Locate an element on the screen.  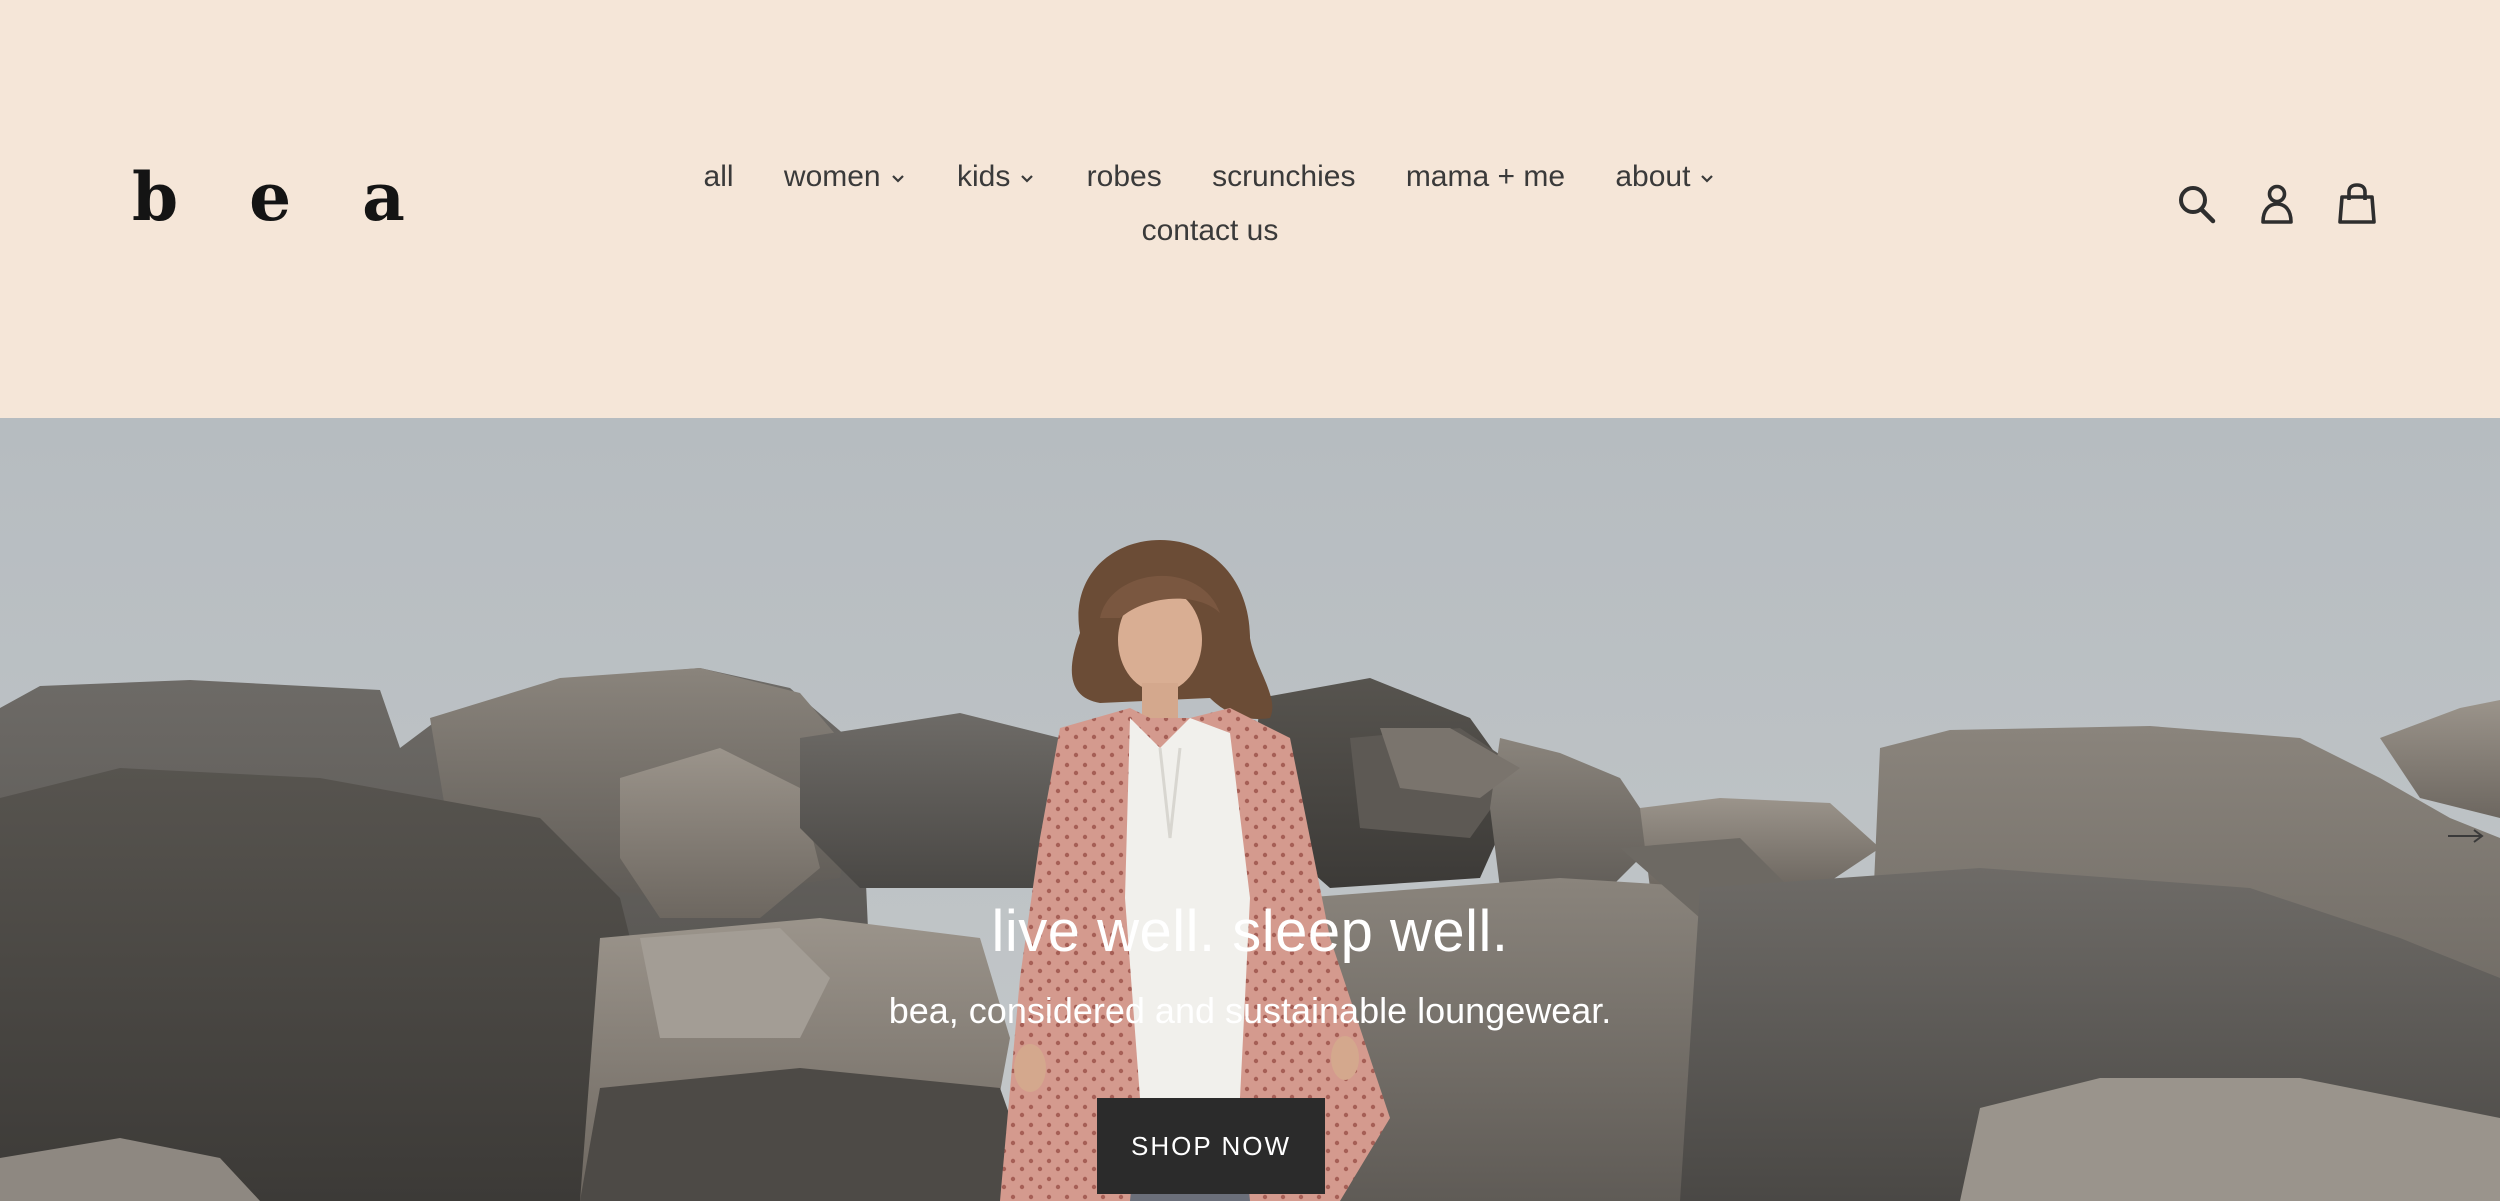
nav-item-label: all is located at coordinates (718, 176).